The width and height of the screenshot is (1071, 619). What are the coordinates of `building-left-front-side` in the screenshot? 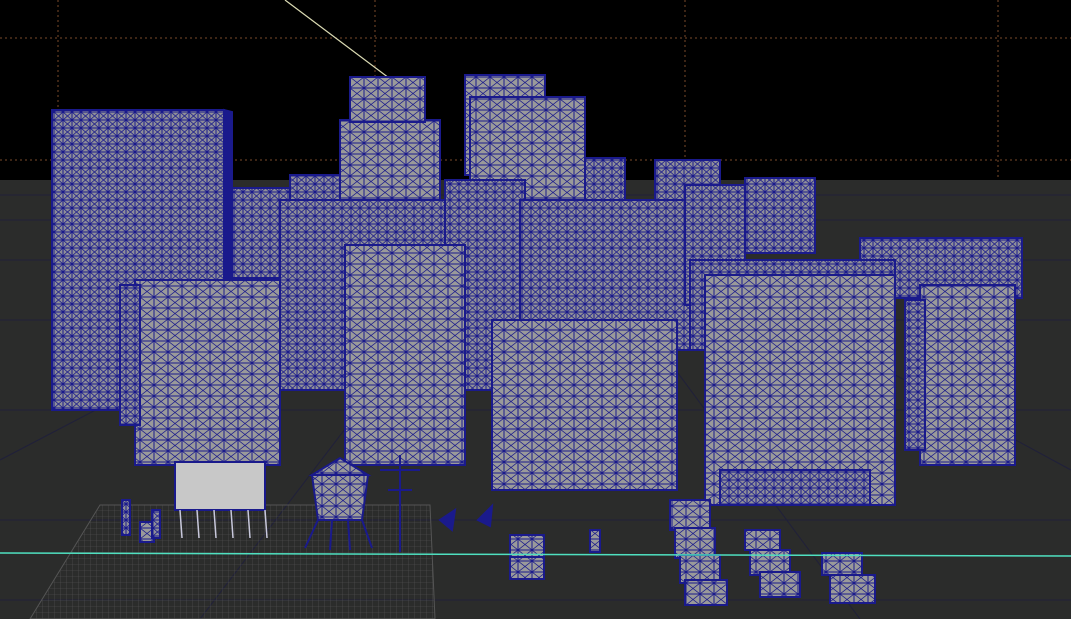 It's located at (130, 355).